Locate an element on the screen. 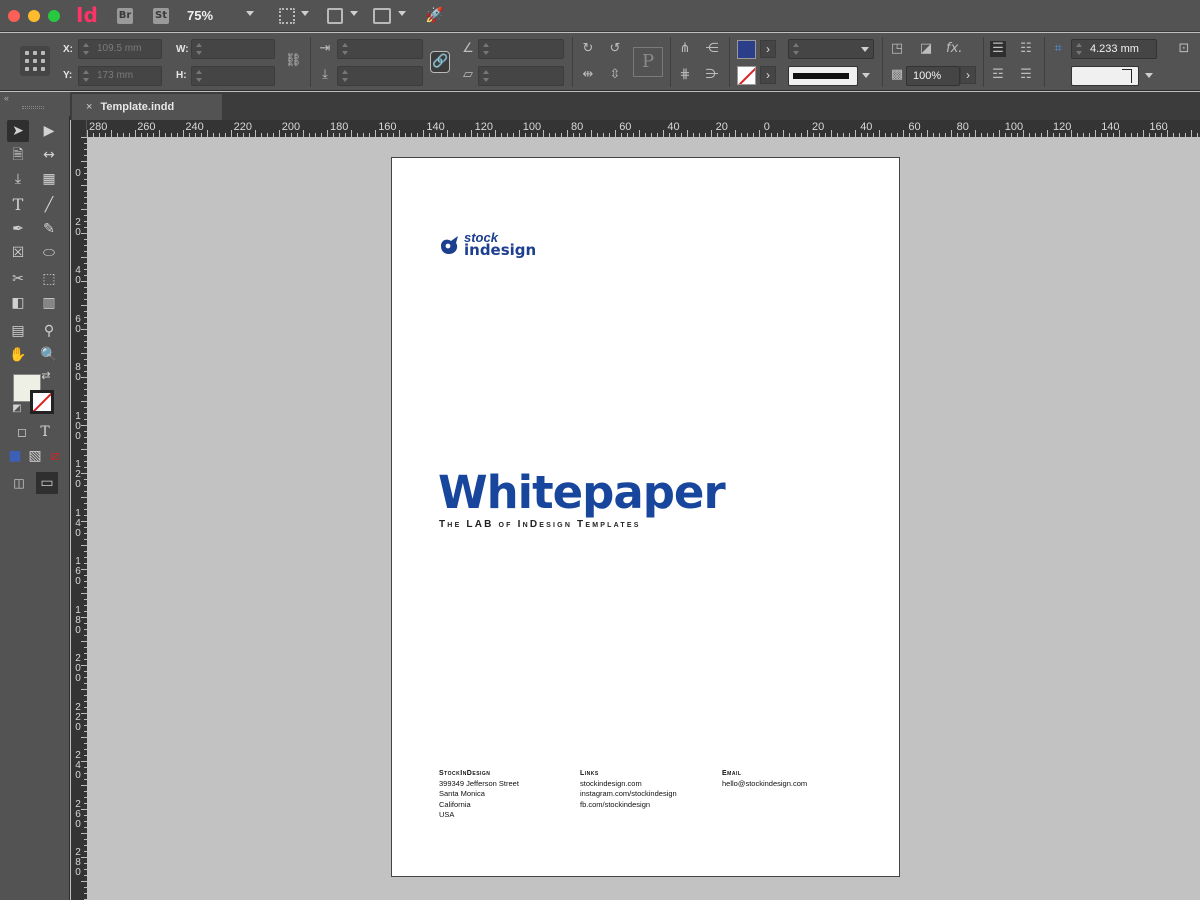  document-title: Whitepaper is located at coordinates (582, 492).